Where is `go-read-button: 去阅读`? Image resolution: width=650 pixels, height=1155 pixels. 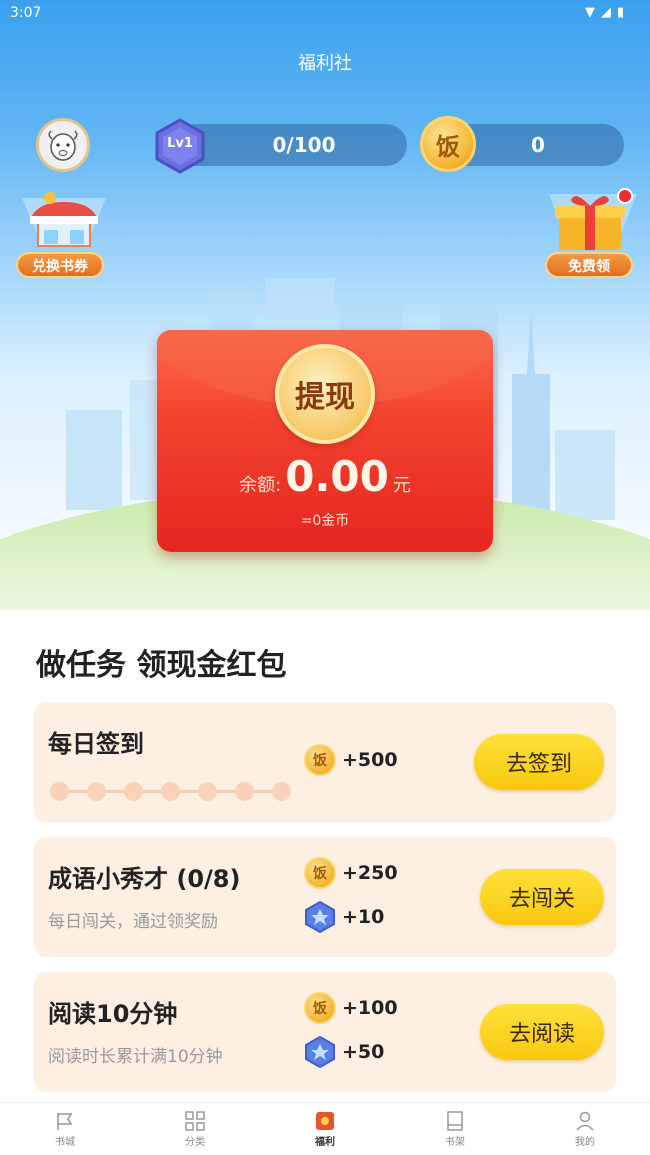 go-read-button: 去阅读 is located at coordinates (542, 1032).